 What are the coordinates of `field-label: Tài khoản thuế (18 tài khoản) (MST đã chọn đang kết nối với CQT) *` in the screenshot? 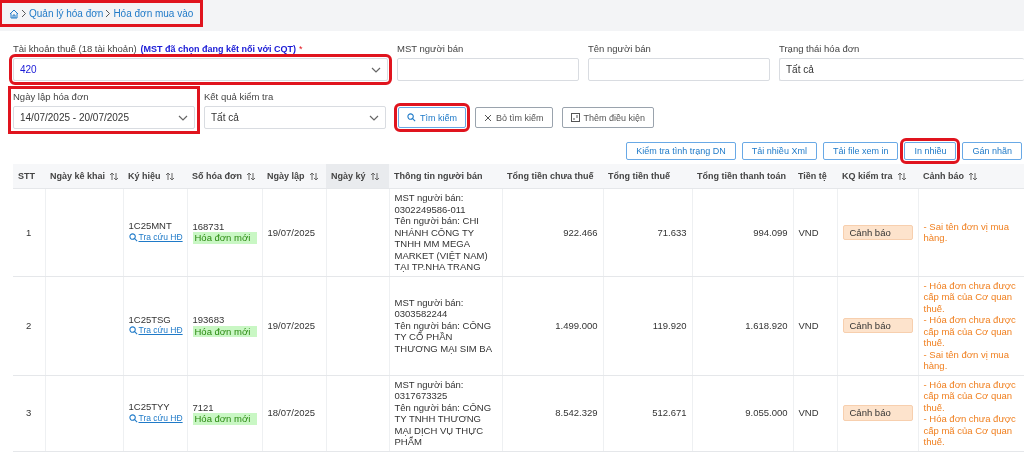 It's located at (158, 48).